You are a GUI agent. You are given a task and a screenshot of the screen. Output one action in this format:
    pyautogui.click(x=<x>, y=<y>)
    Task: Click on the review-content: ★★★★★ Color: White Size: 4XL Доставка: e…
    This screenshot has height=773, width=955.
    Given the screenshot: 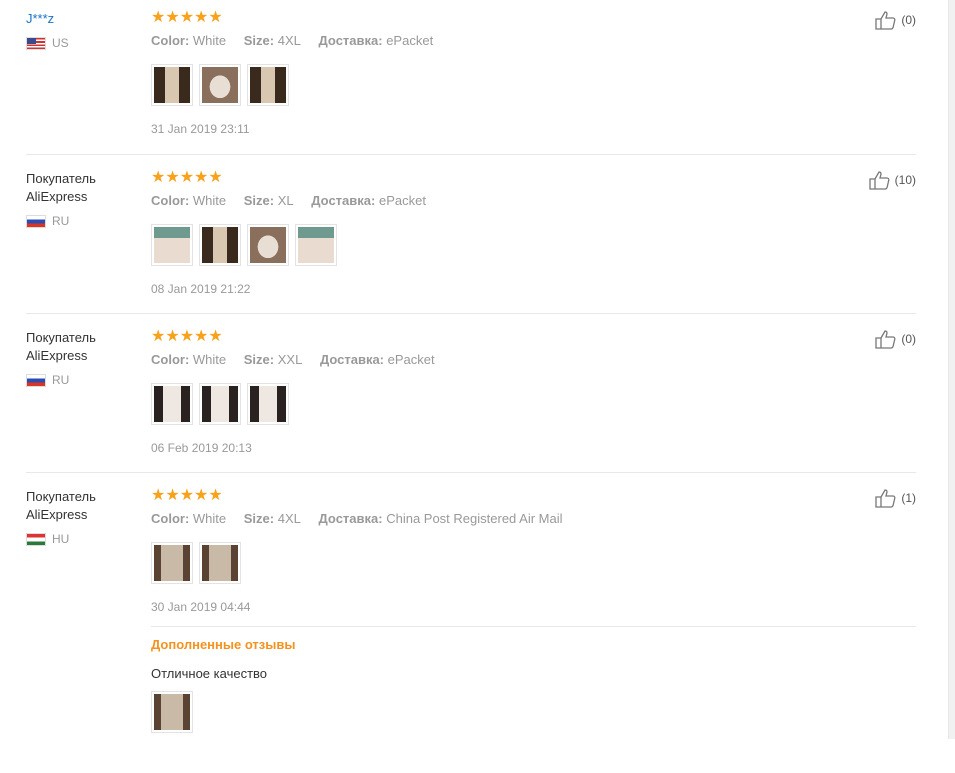 What is the action you would take?
    pyautogui.click(x=501, y=73)
    